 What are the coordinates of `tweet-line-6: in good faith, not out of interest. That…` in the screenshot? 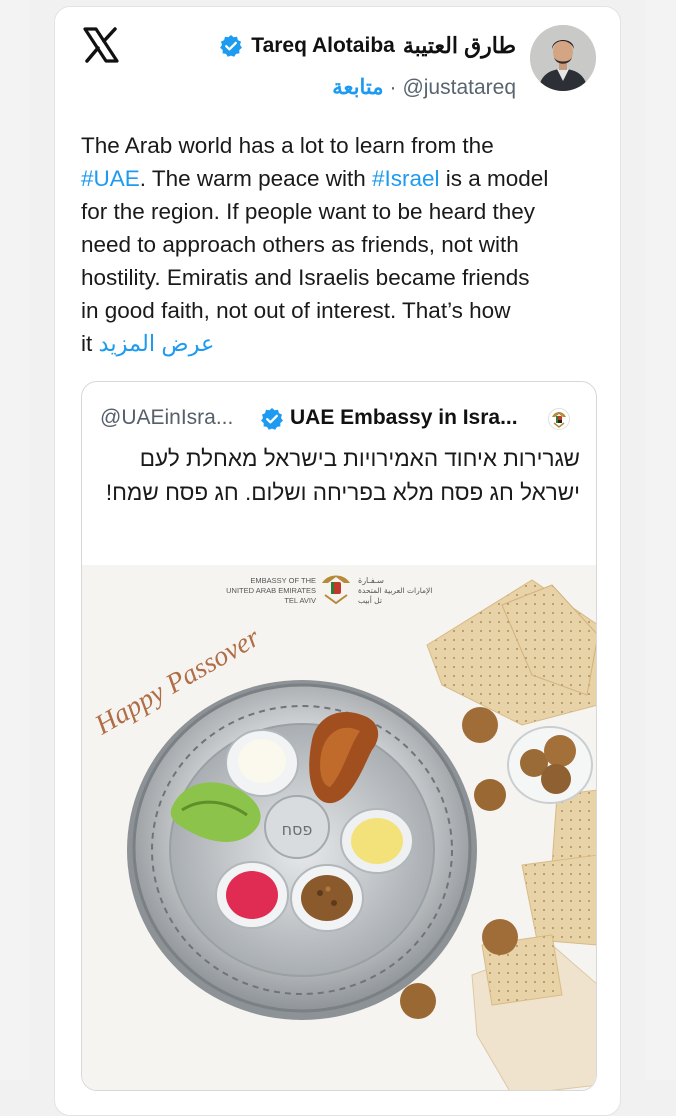 It's located at (296, 310).